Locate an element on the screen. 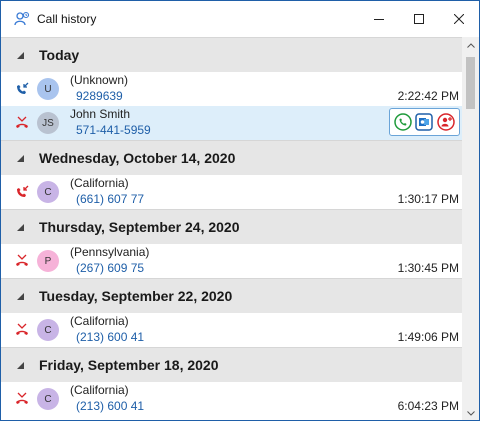 Image resolution: width=480 pixels, height=421 pixels. close-icon is located at coordinates (459, 19).